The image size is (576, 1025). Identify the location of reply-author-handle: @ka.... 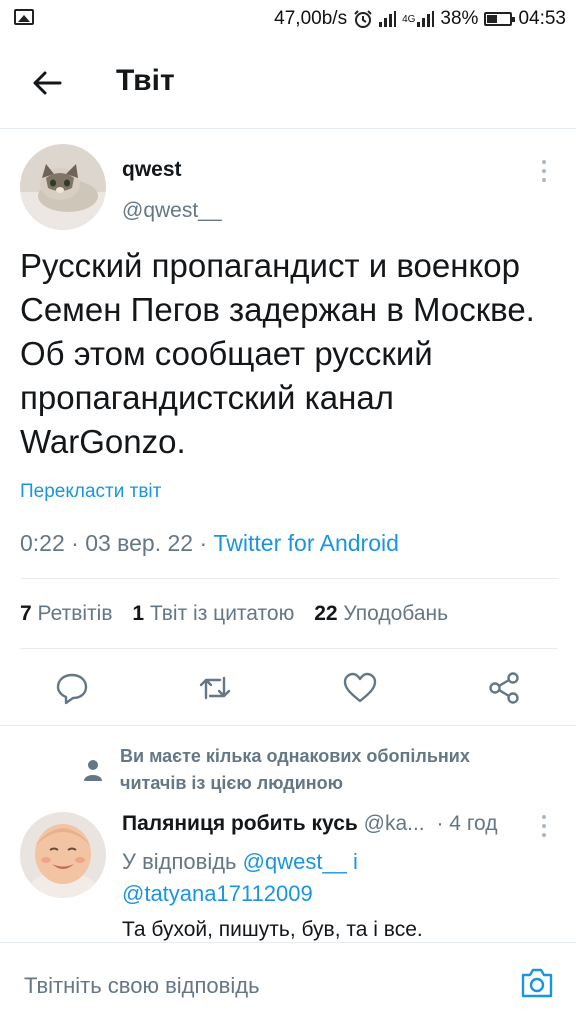
(394, 823).